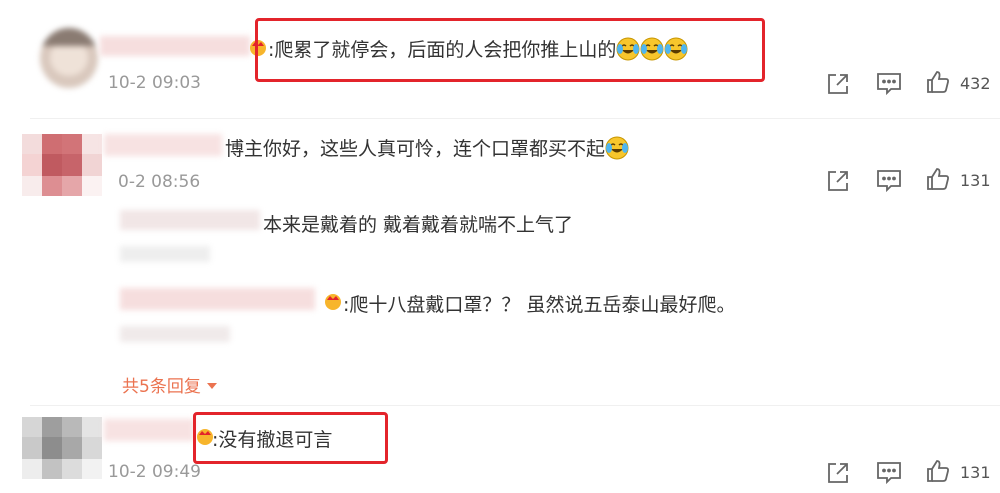  What do you see at coordinates (159, 182) in the screenshot?
I see `comment-time: 0-2 08:56` at bounding box center [159, 182].